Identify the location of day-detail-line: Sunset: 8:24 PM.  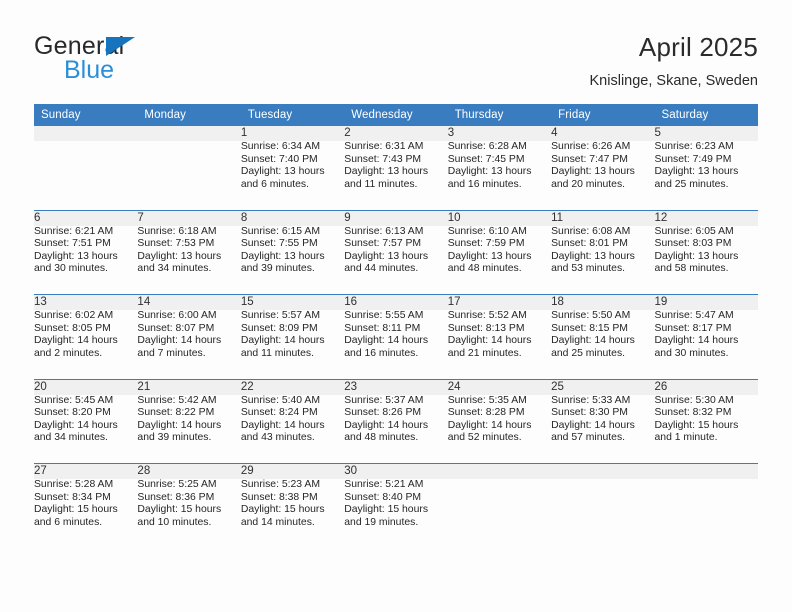
(279, 413).